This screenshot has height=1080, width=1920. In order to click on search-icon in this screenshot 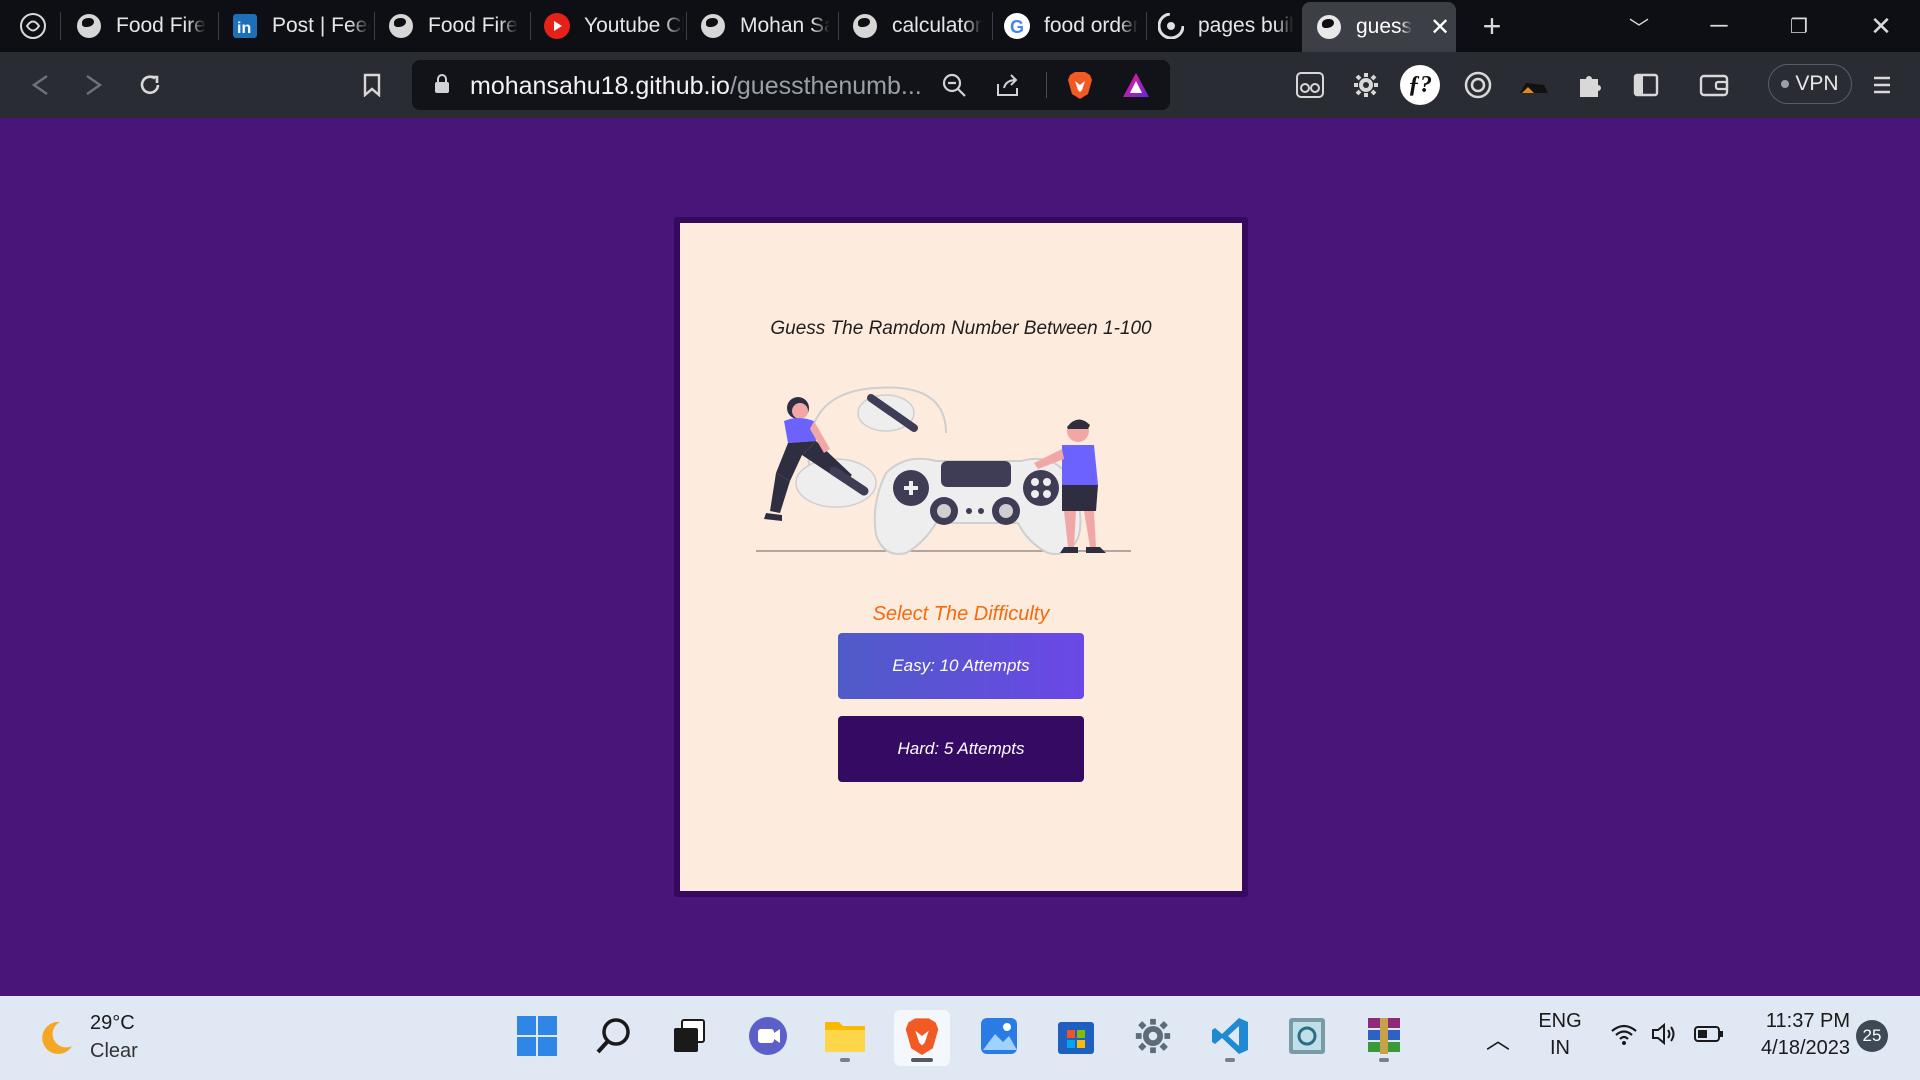, I will do `click(614, 1038)`.